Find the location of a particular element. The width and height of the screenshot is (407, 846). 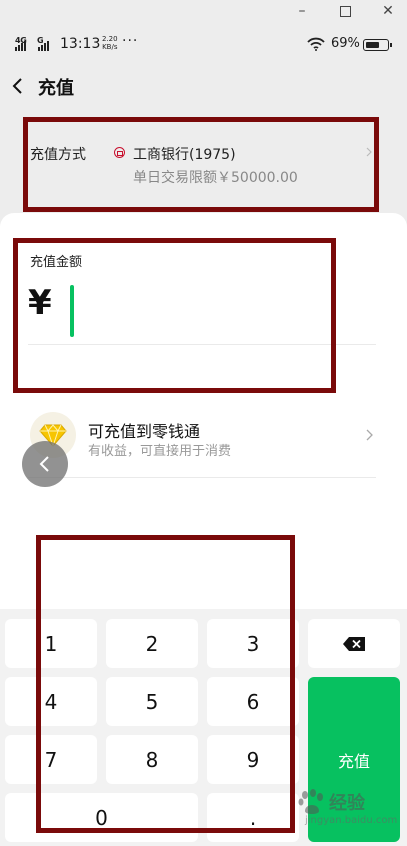

amount-input-cursor is located at coordinates (72, 311).